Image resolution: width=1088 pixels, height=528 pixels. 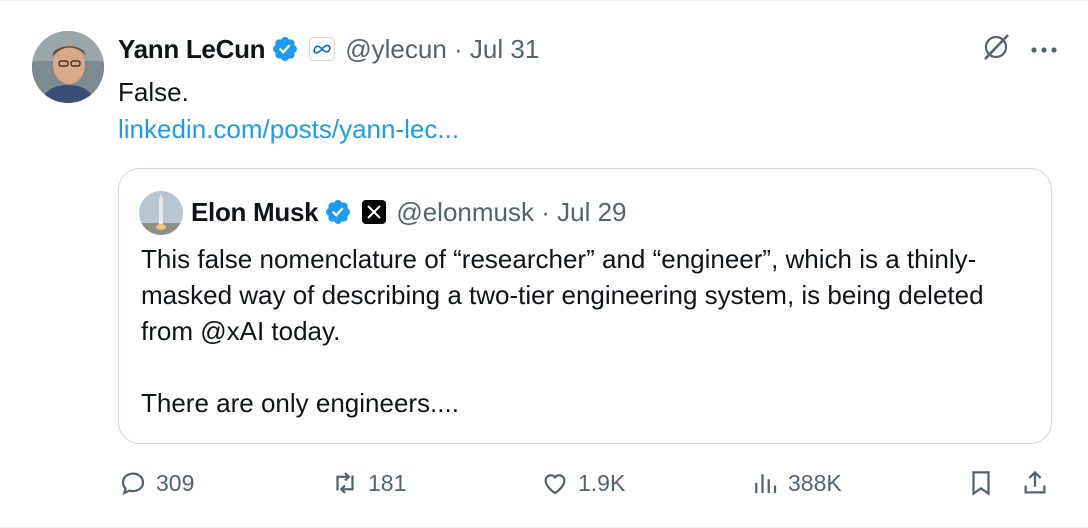 I want to click on author-handle: @ylecun, so click(x=396, y=49).